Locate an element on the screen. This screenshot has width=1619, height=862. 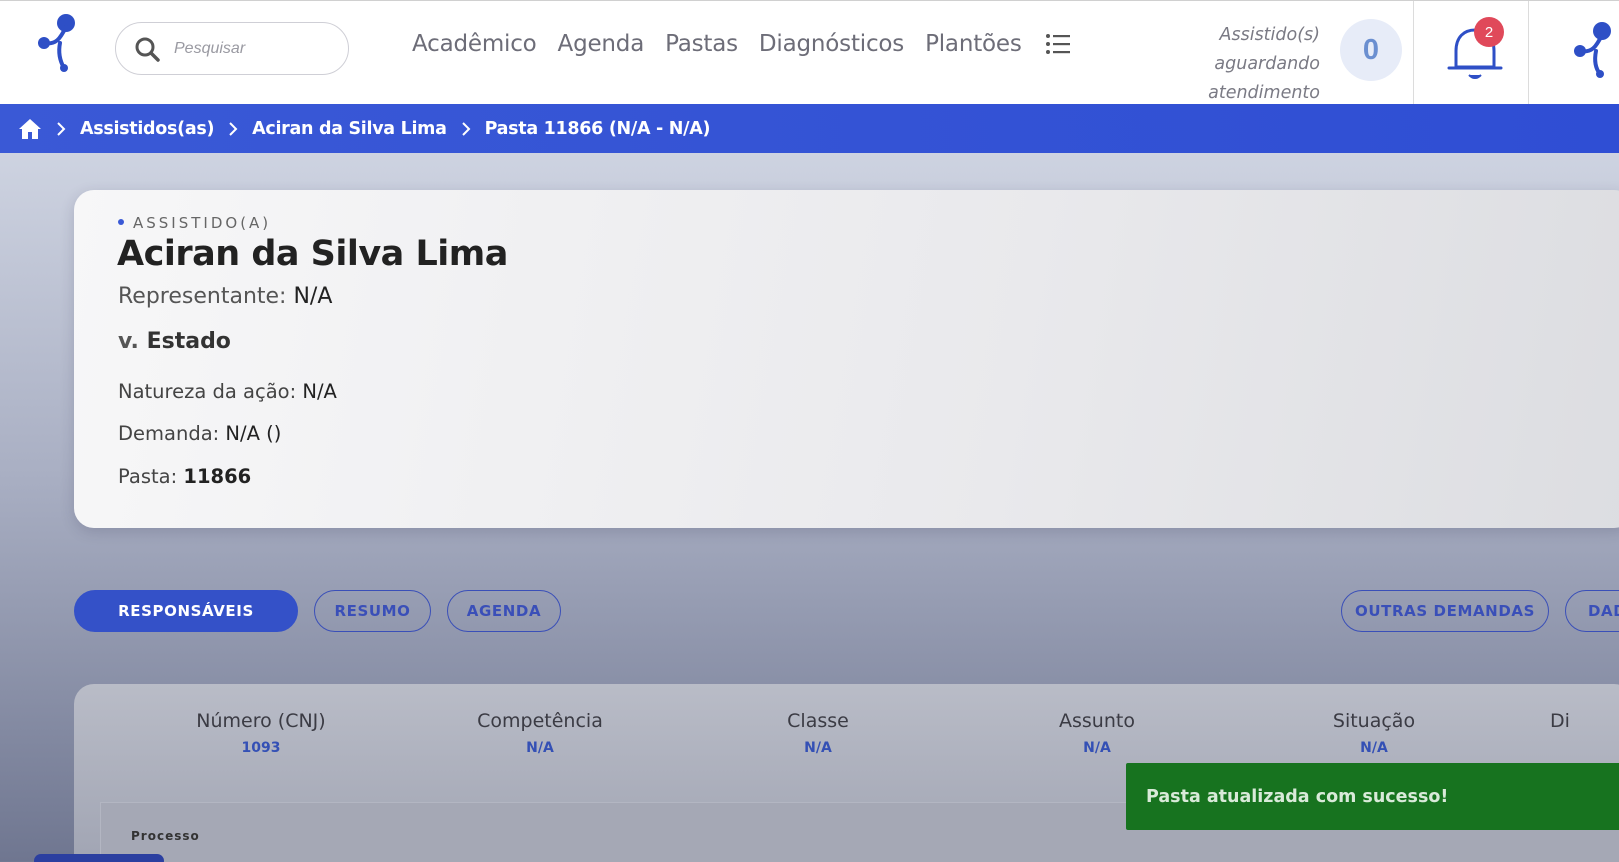
breadcrumb-person: Aciran da Silva Lima is located at coordinates (349, 129).